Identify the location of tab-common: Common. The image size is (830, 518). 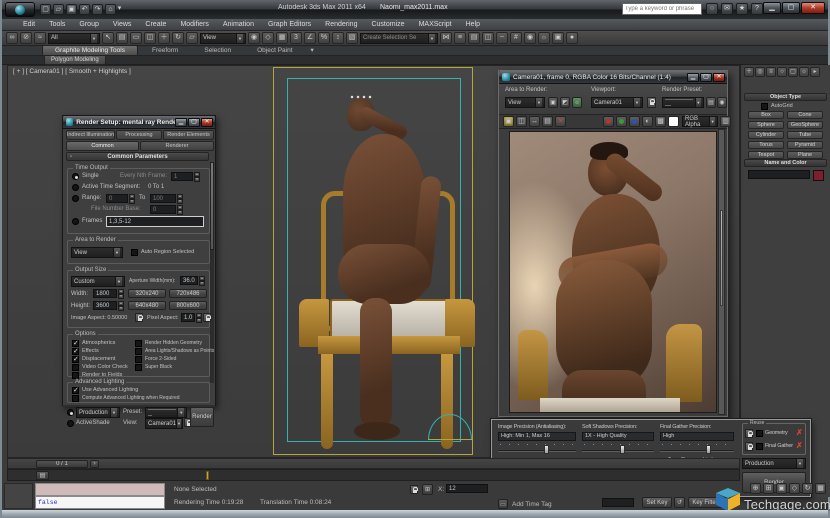
(102, 146).